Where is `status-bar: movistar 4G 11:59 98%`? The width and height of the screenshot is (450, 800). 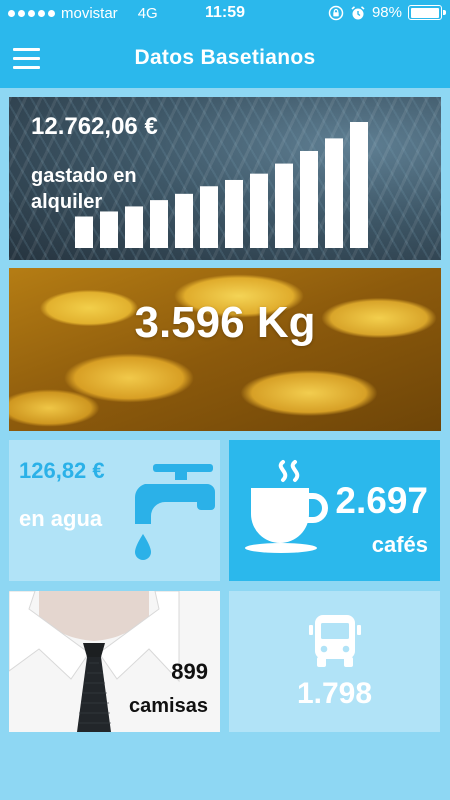 status-bar: movistar 4G 11:59 98% is located at coordinates (225, 14).